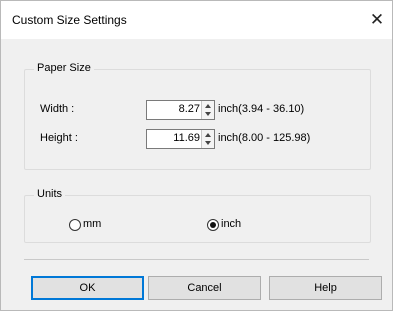  I want to click on button-divider, so click(196, 259).